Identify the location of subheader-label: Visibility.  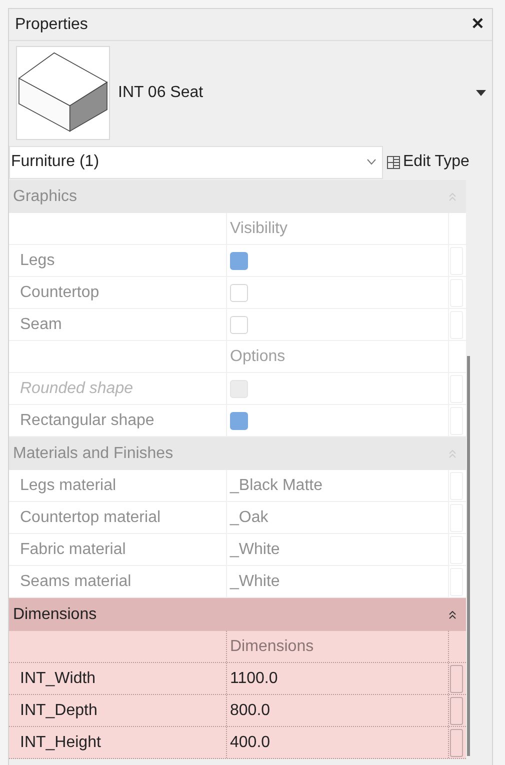
(259, 228).